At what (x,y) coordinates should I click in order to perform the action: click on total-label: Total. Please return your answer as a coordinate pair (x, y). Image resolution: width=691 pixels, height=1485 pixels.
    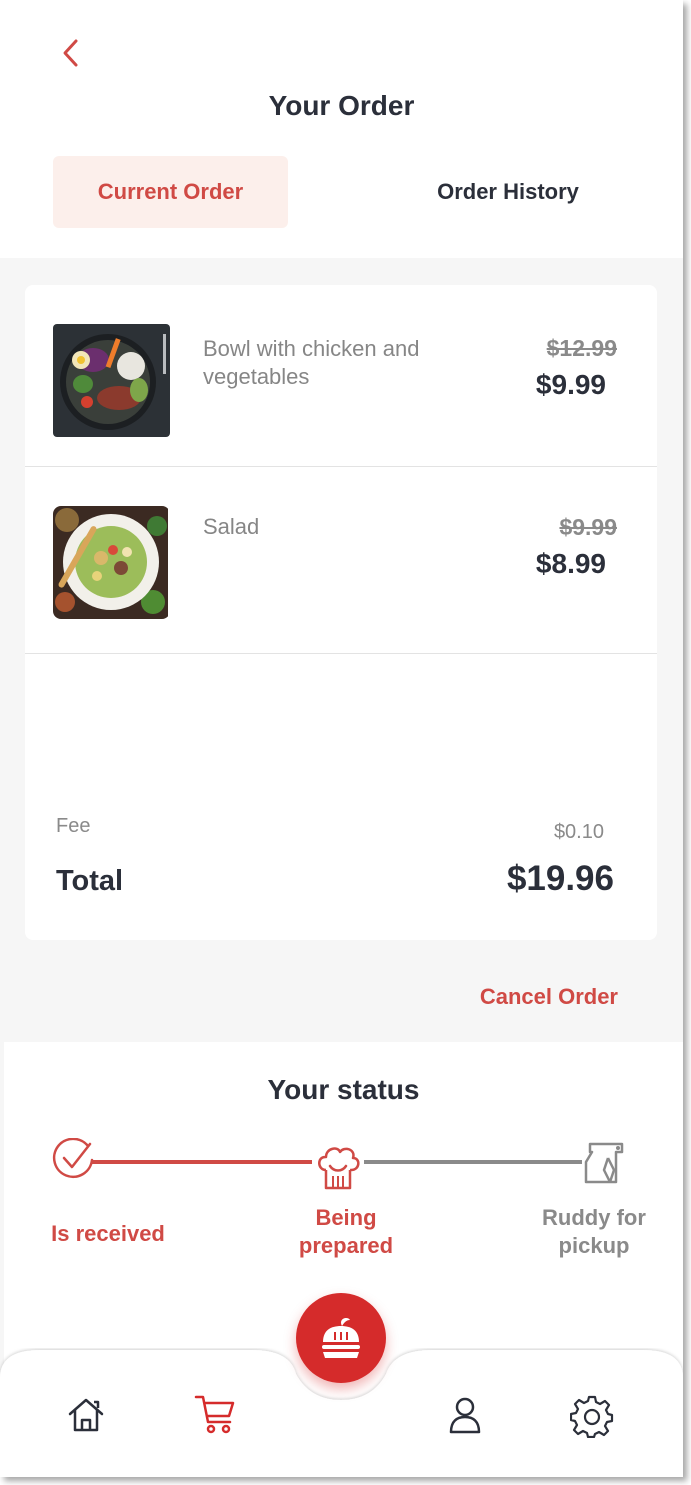
    Looking at the image, I should click on (90, 881).